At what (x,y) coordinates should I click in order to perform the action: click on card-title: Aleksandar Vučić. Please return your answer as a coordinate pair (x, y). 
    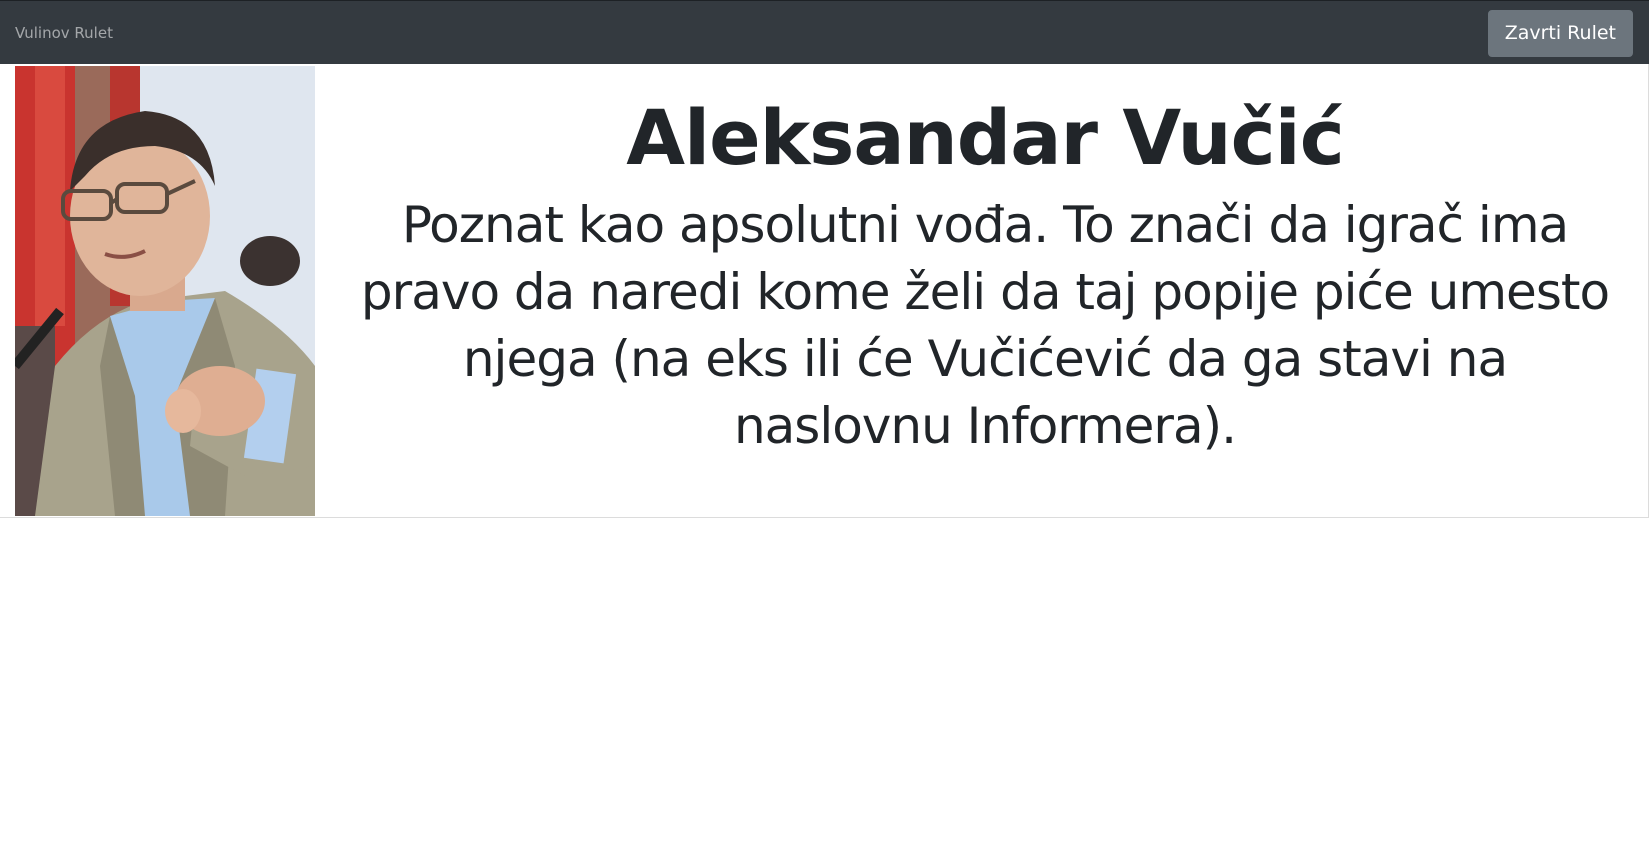
    Looking at the image, I should click on (985, 137).